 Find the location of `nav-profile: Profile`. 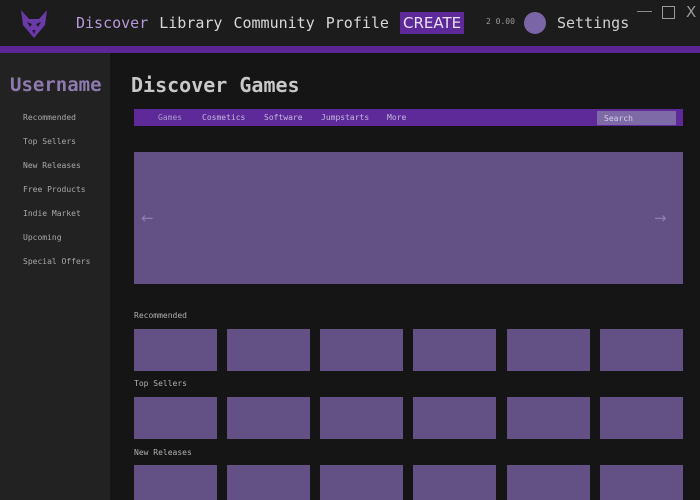

nav-profile: Profile is located at coordinates (357, 23).